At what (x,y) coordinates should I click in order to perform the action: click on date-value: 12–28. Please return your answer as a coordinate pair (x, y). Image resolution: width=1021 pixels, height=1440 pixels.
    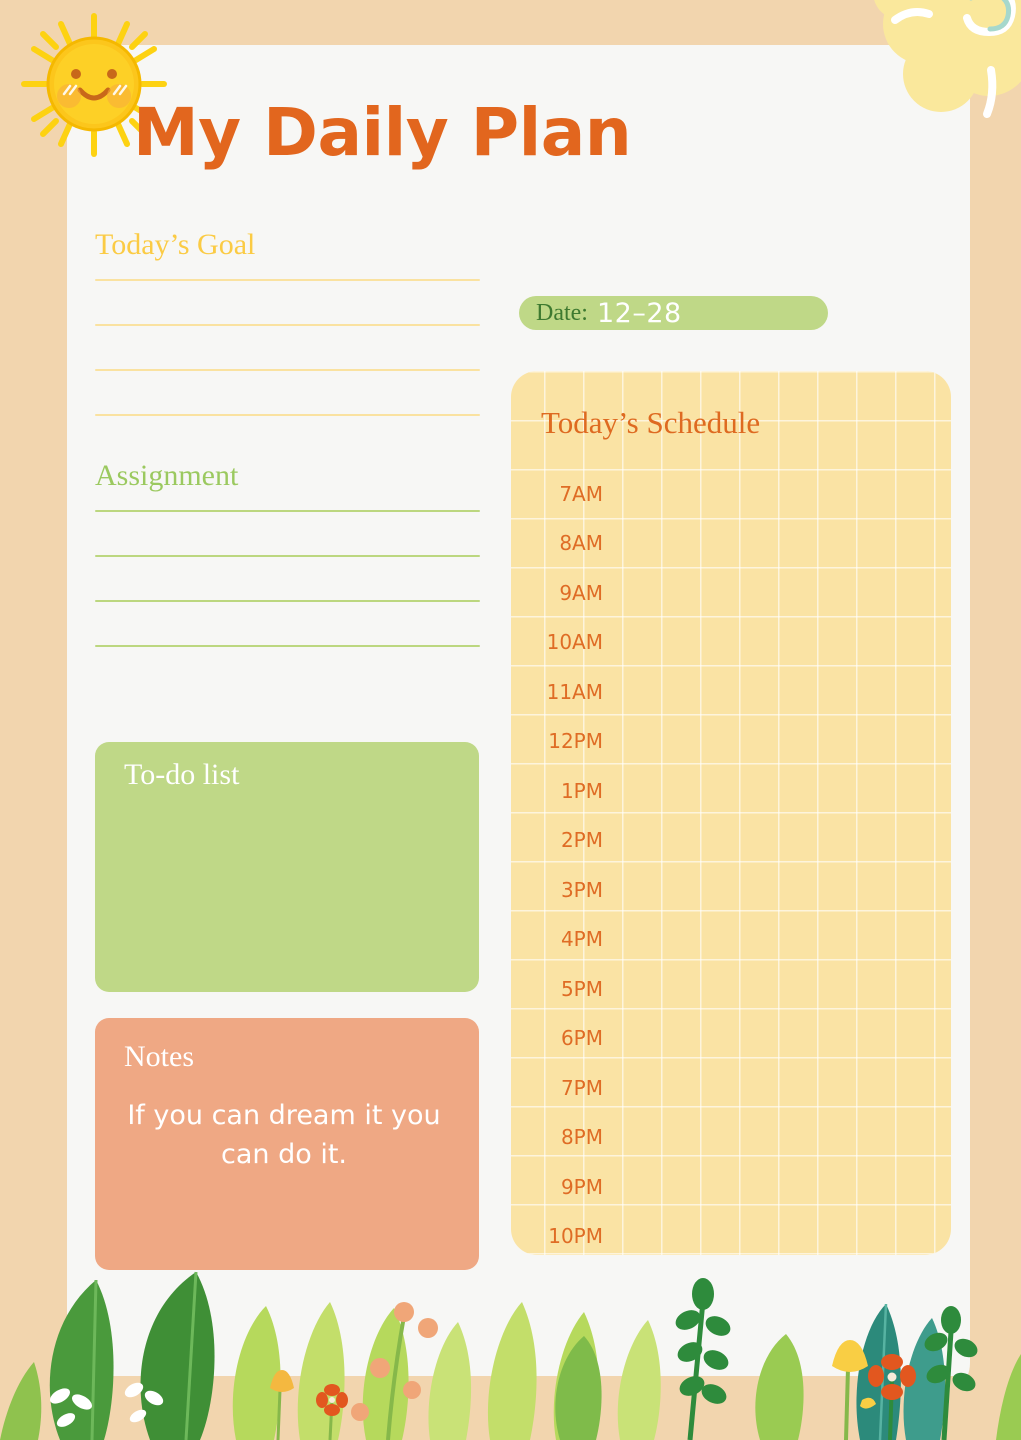
    Looking at the image, I should click on (639, 313).